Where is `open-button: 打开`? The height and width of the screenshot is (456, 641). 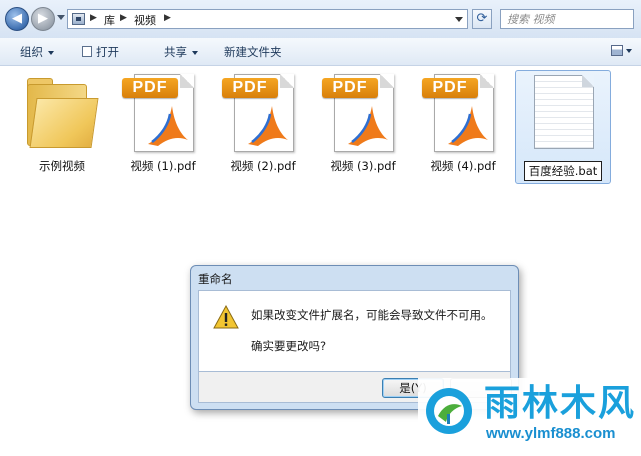 open-button: 打开 is located at coordinates (100, 52).